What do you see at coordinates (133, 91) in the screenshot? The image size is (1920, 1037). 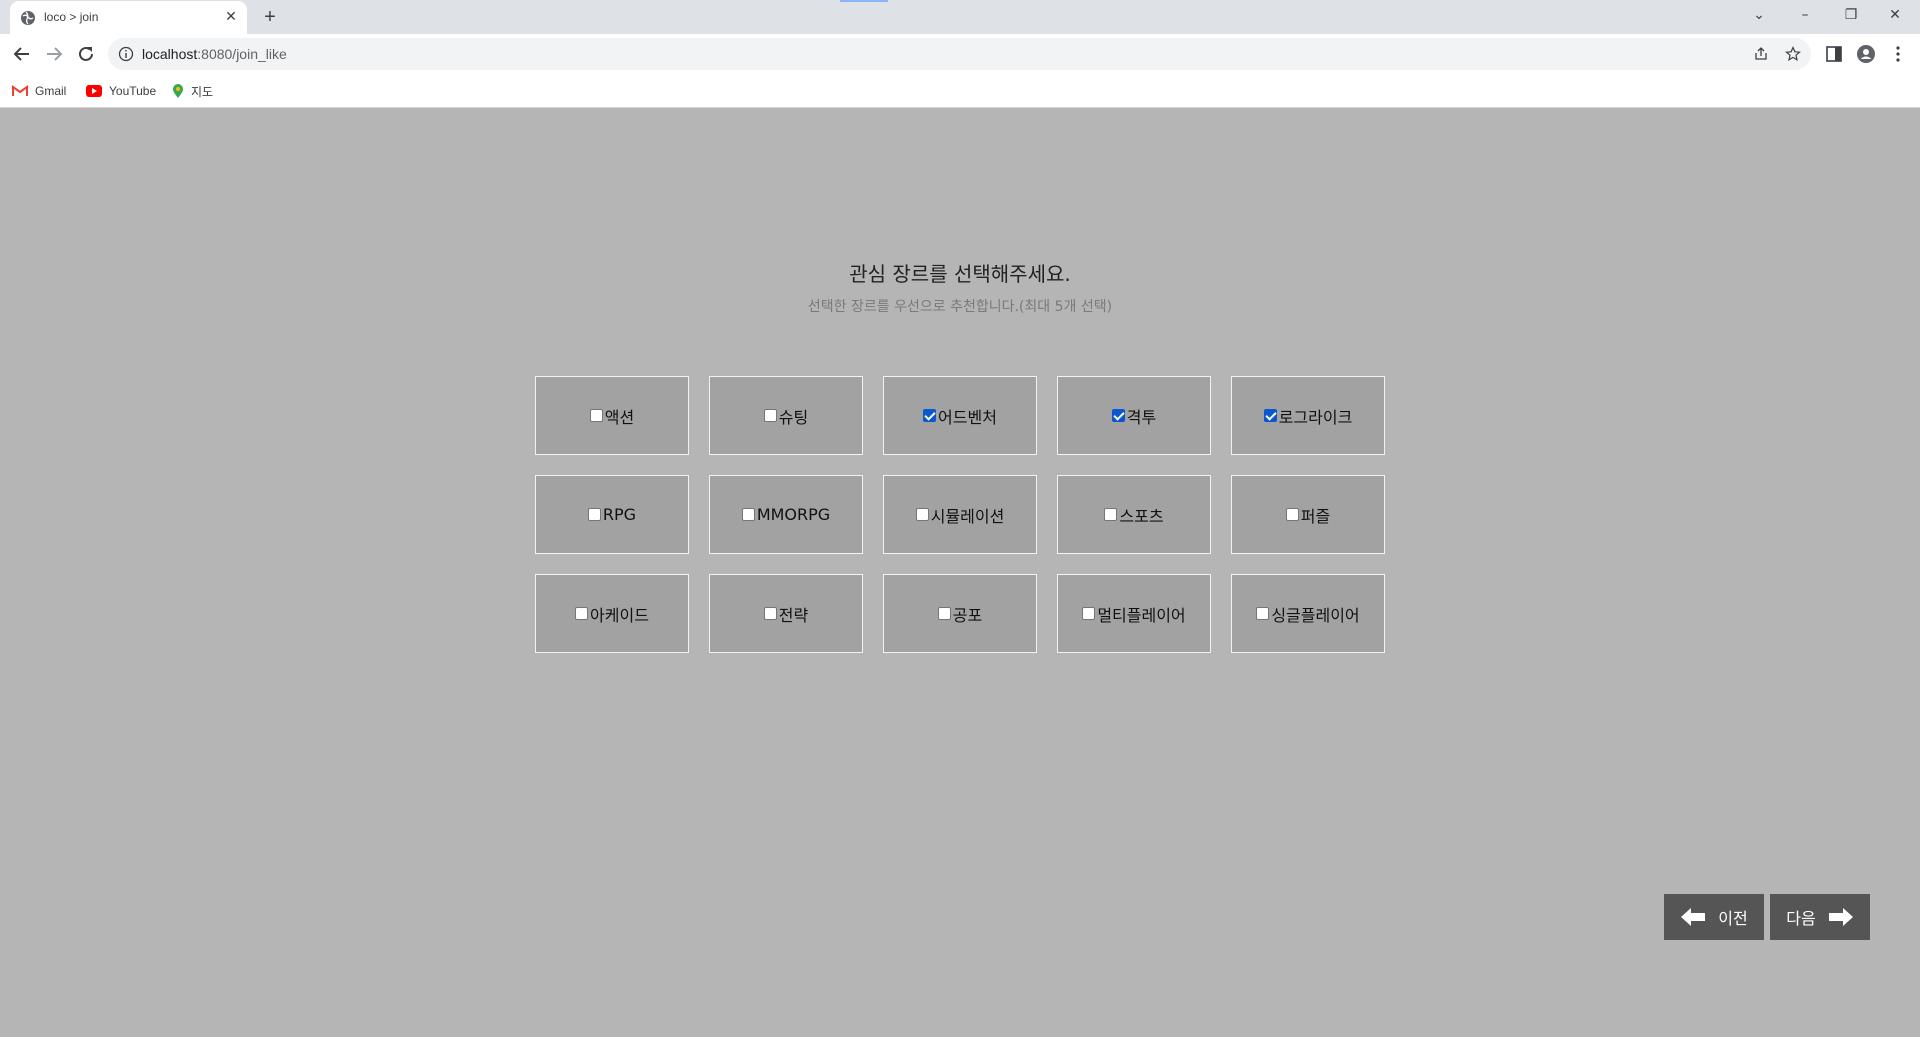 I see `bookmark-label: YouTube` at bounding box center [133, 91].